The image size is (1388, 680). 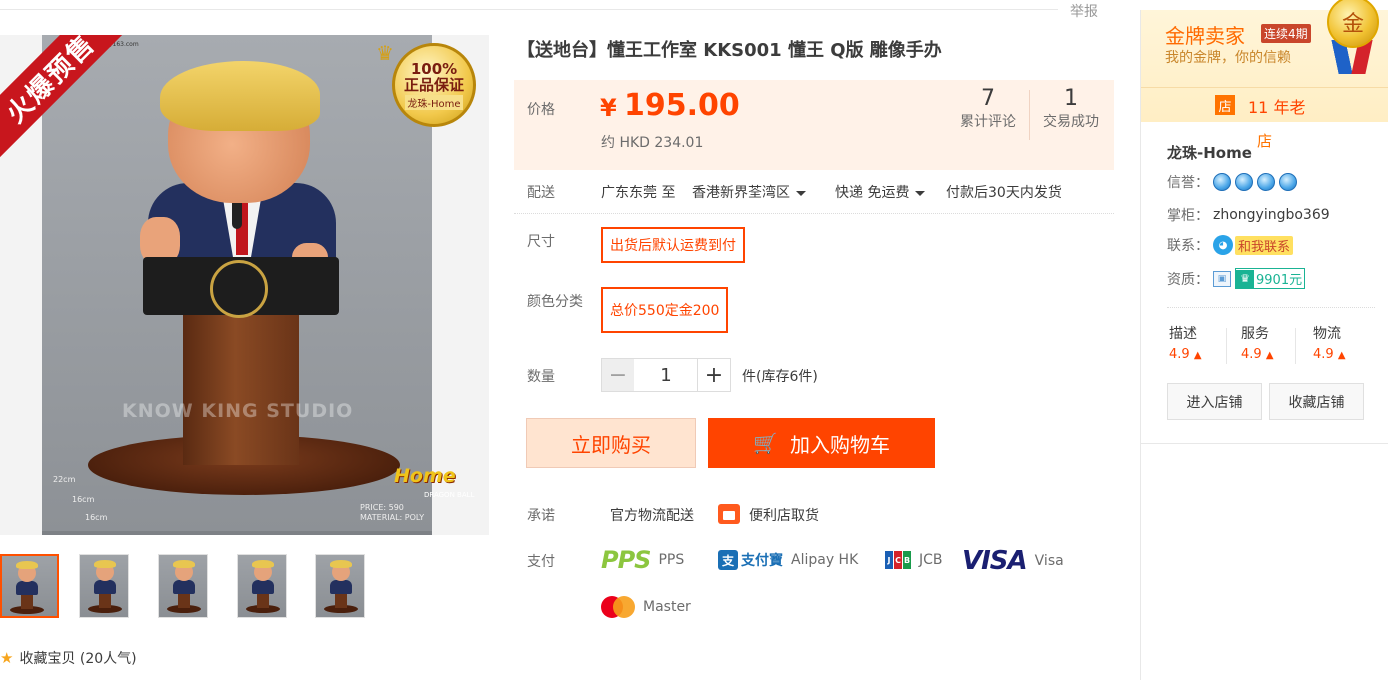 I want to click on deposit-badge: ♛ 9901元, so click(x=1270, y=278).